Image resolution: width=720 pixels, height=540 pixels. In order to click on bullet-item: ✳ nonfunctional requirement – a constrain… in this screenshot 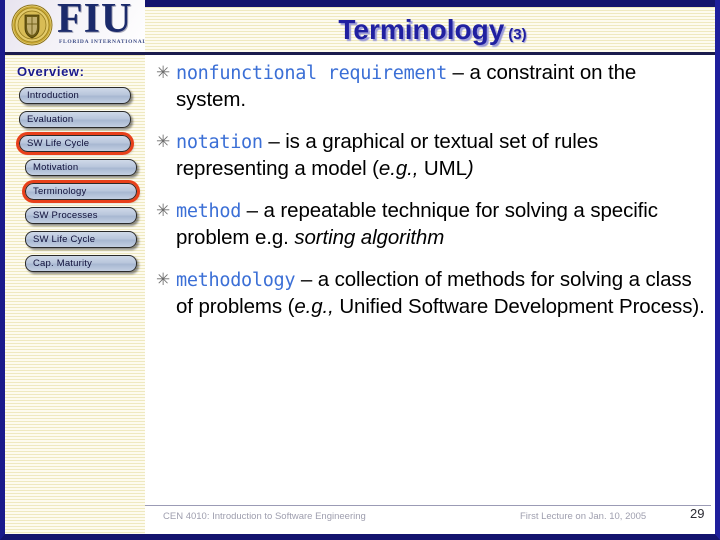, I will do `click(430, 86)`.